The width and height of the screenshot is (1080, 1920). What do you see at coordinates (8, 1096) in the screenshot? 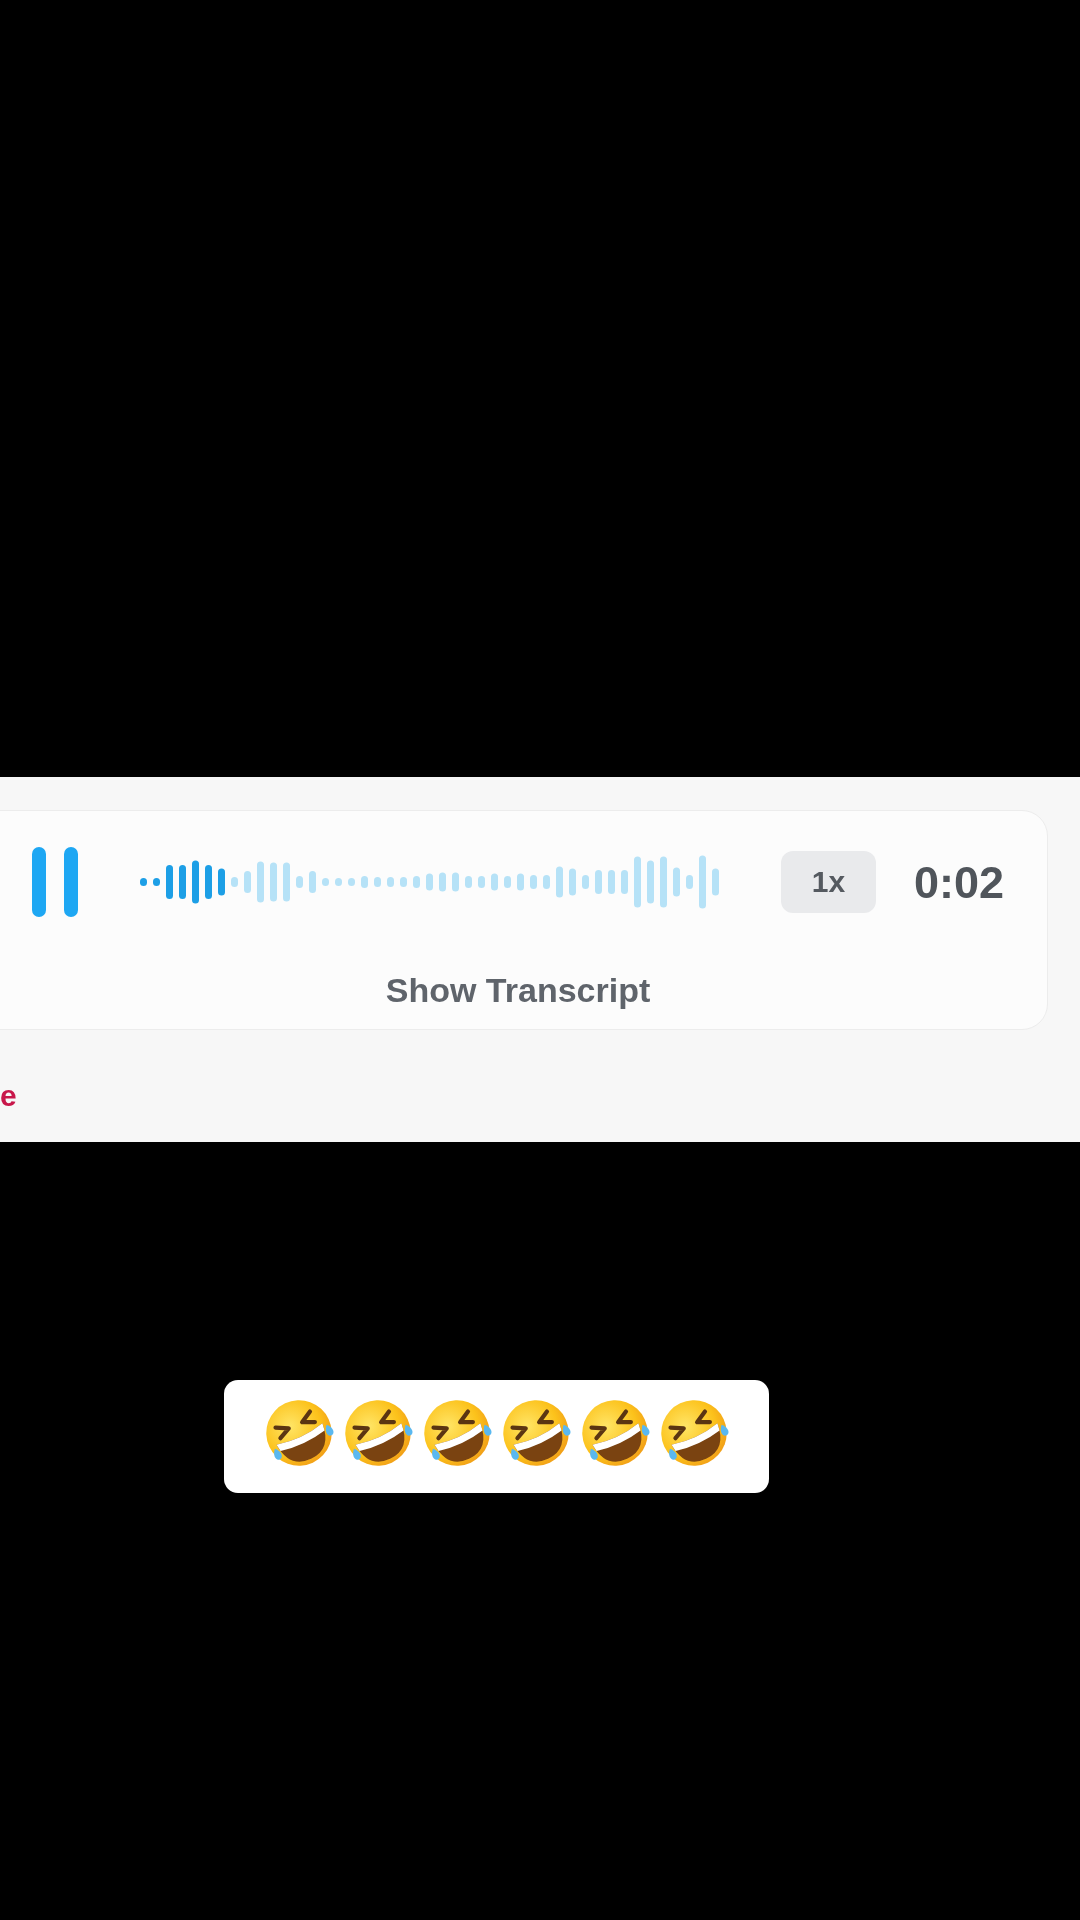
I see `cut-off-text: e` at bounding box center [8, 1096].